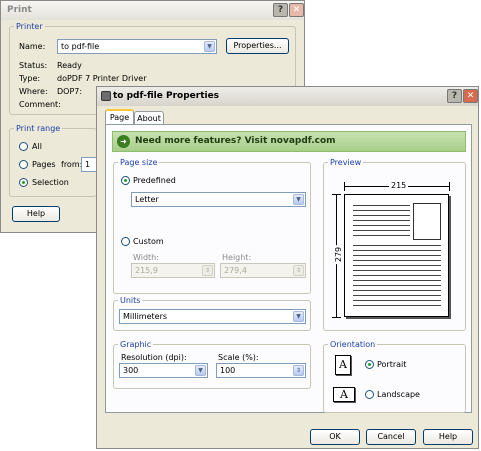 Image resolution: width=481 pixels, height=451 pixels. What do you see at coordinates (228, 370) in the screenshot?
I see `scale-value: 100` at bounding box center [228, 370].